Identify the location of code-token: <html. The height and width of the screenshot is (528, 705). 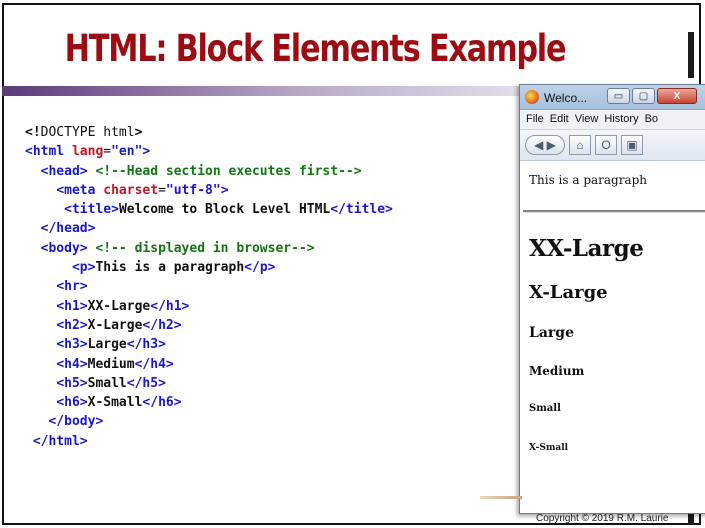
(48, 152).